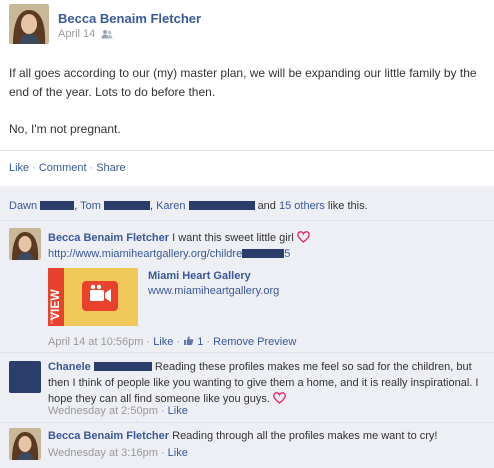 The image size is (494, 468). I want to click on post-meta: April 14, so click(85, 34).